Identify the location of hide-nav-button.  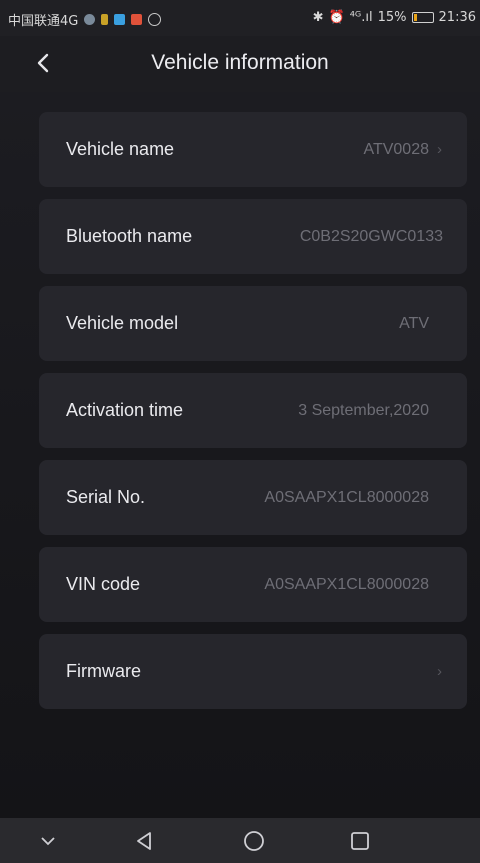
(48, 841).